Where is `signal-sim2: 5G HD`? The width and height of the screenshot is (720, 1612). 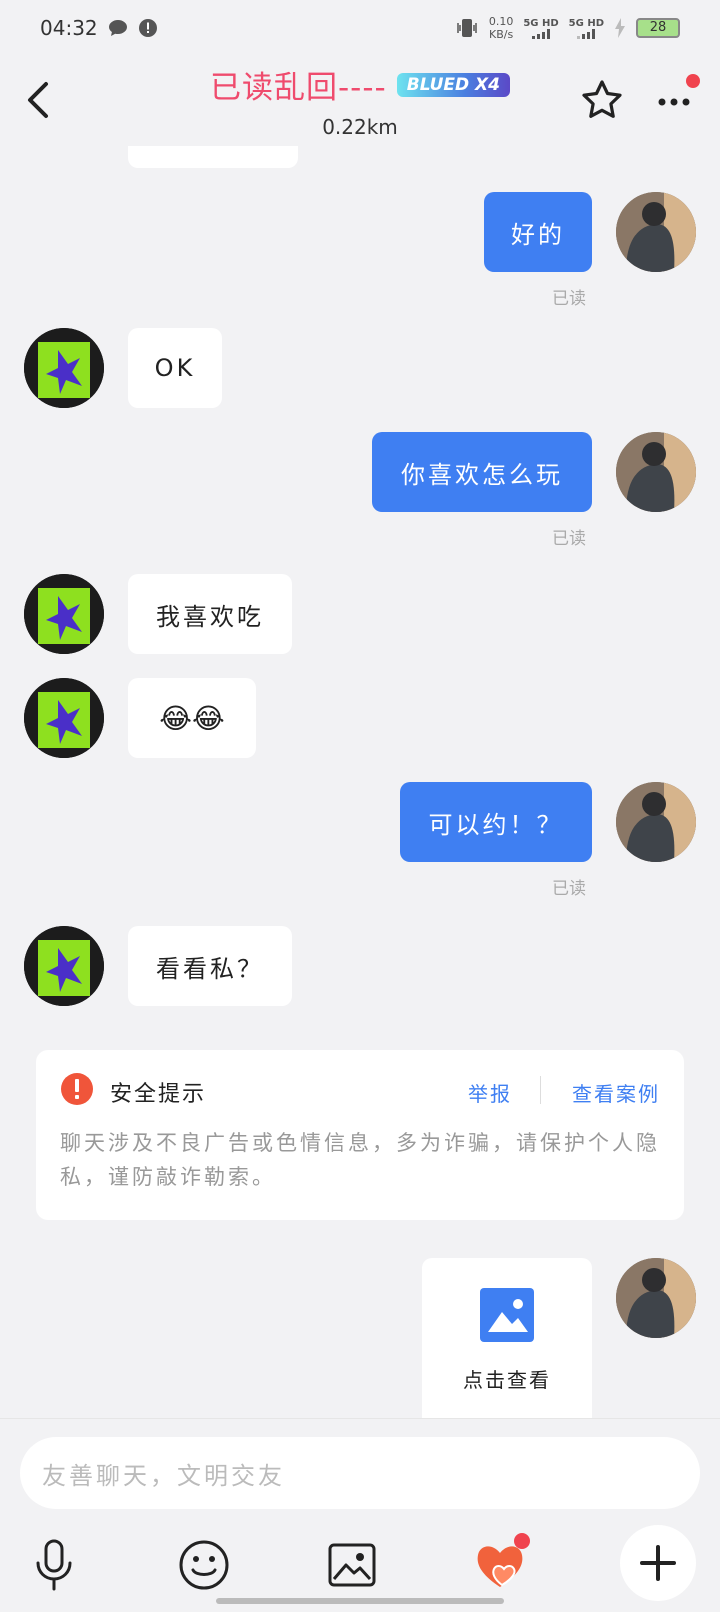
signal-sim2: 5G HD is located at coordinates (586, 28).